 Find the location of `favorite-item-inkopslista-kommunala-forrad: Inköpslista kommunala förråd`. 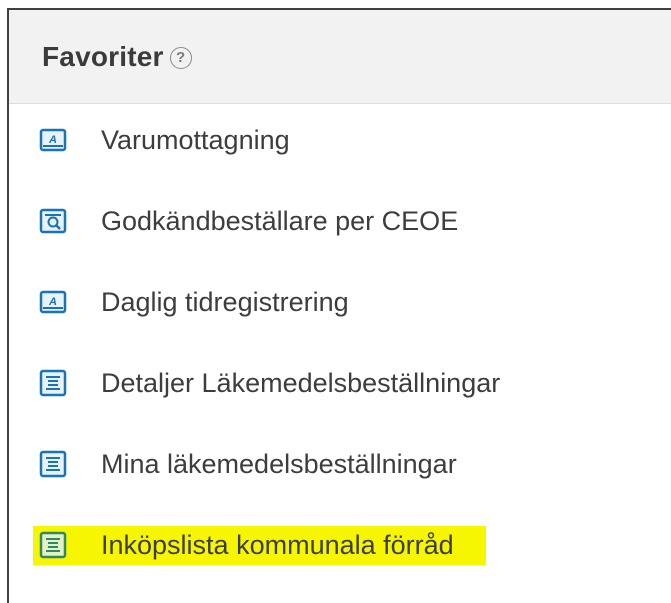

favorite-item-inkopslista-kommunala-forrad: Inköpslista kommunala förråd is located at coordinates (259, 545).